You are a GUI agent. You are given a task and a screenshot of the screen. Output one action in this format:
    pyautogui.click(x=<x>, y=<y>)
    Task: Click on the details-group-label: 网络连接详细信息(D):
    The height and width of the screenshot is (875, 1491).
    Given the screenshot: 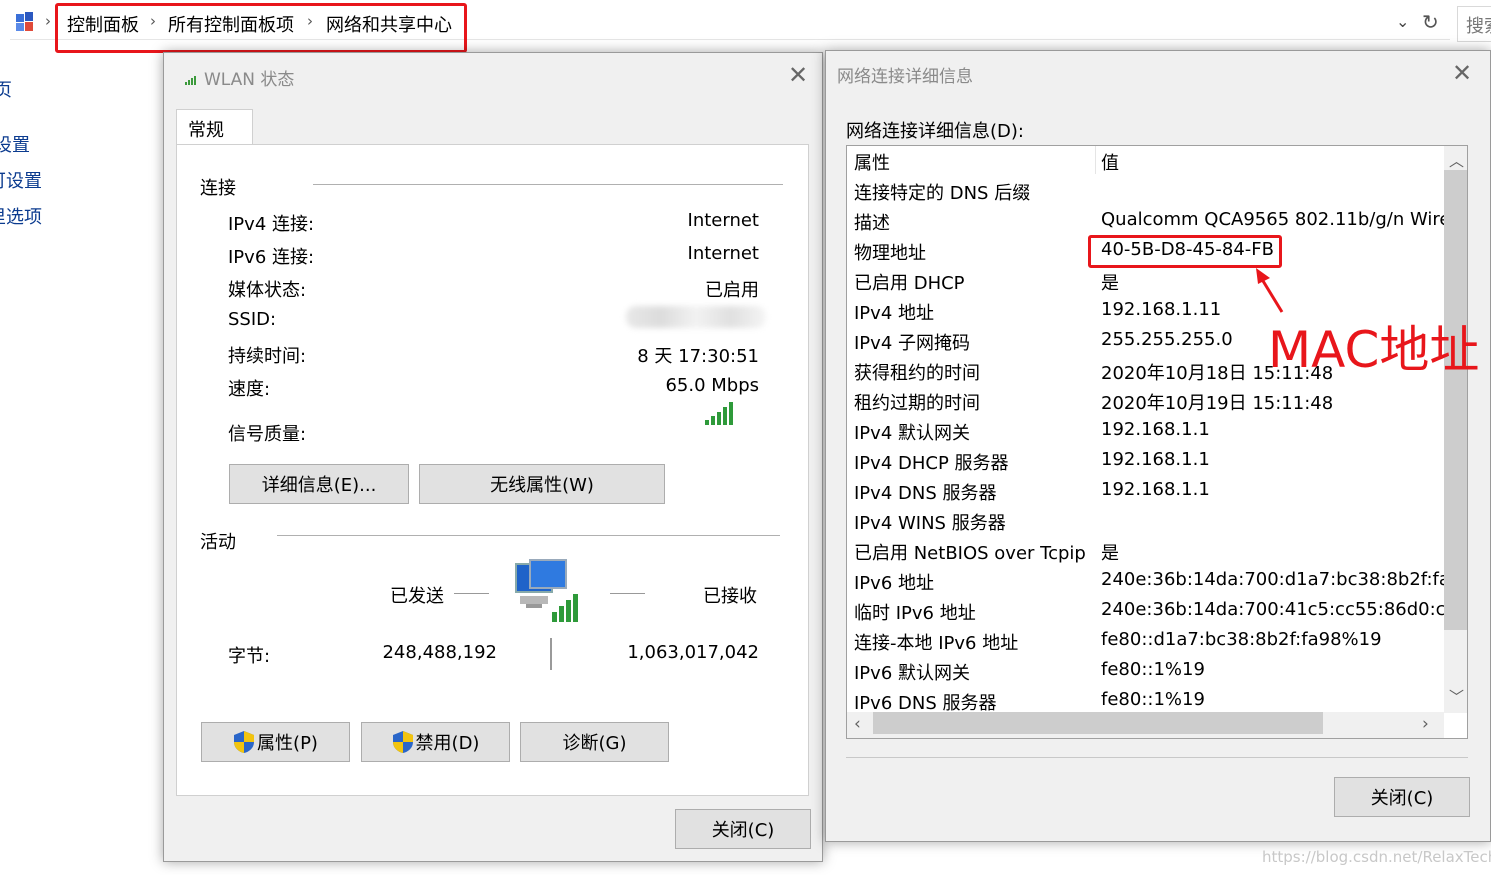 What is the action you would take?
    pyautogui.click(x=935, y=131)
    